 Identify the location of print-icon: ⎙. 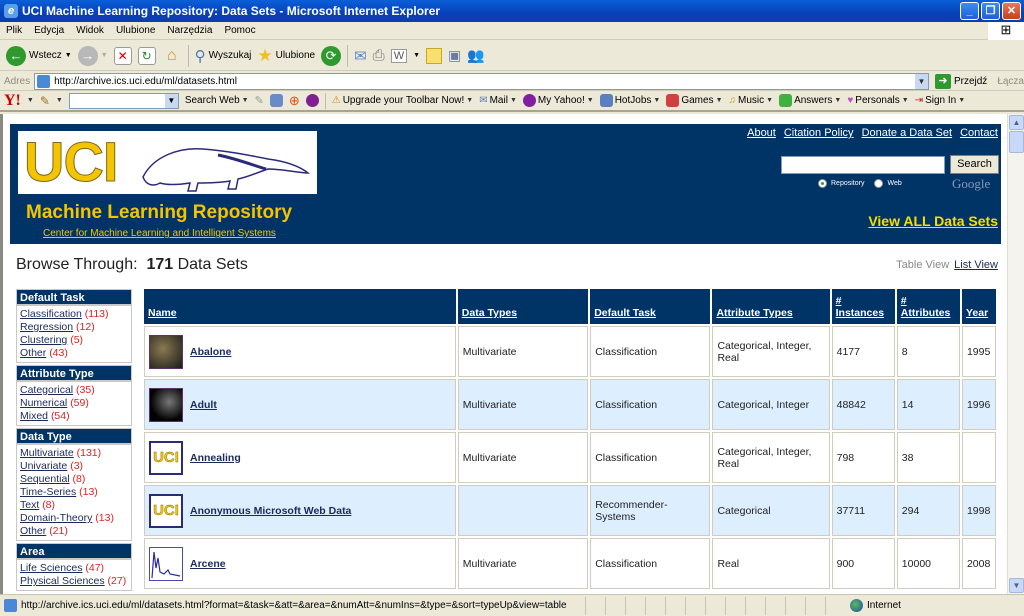
(379, 55).